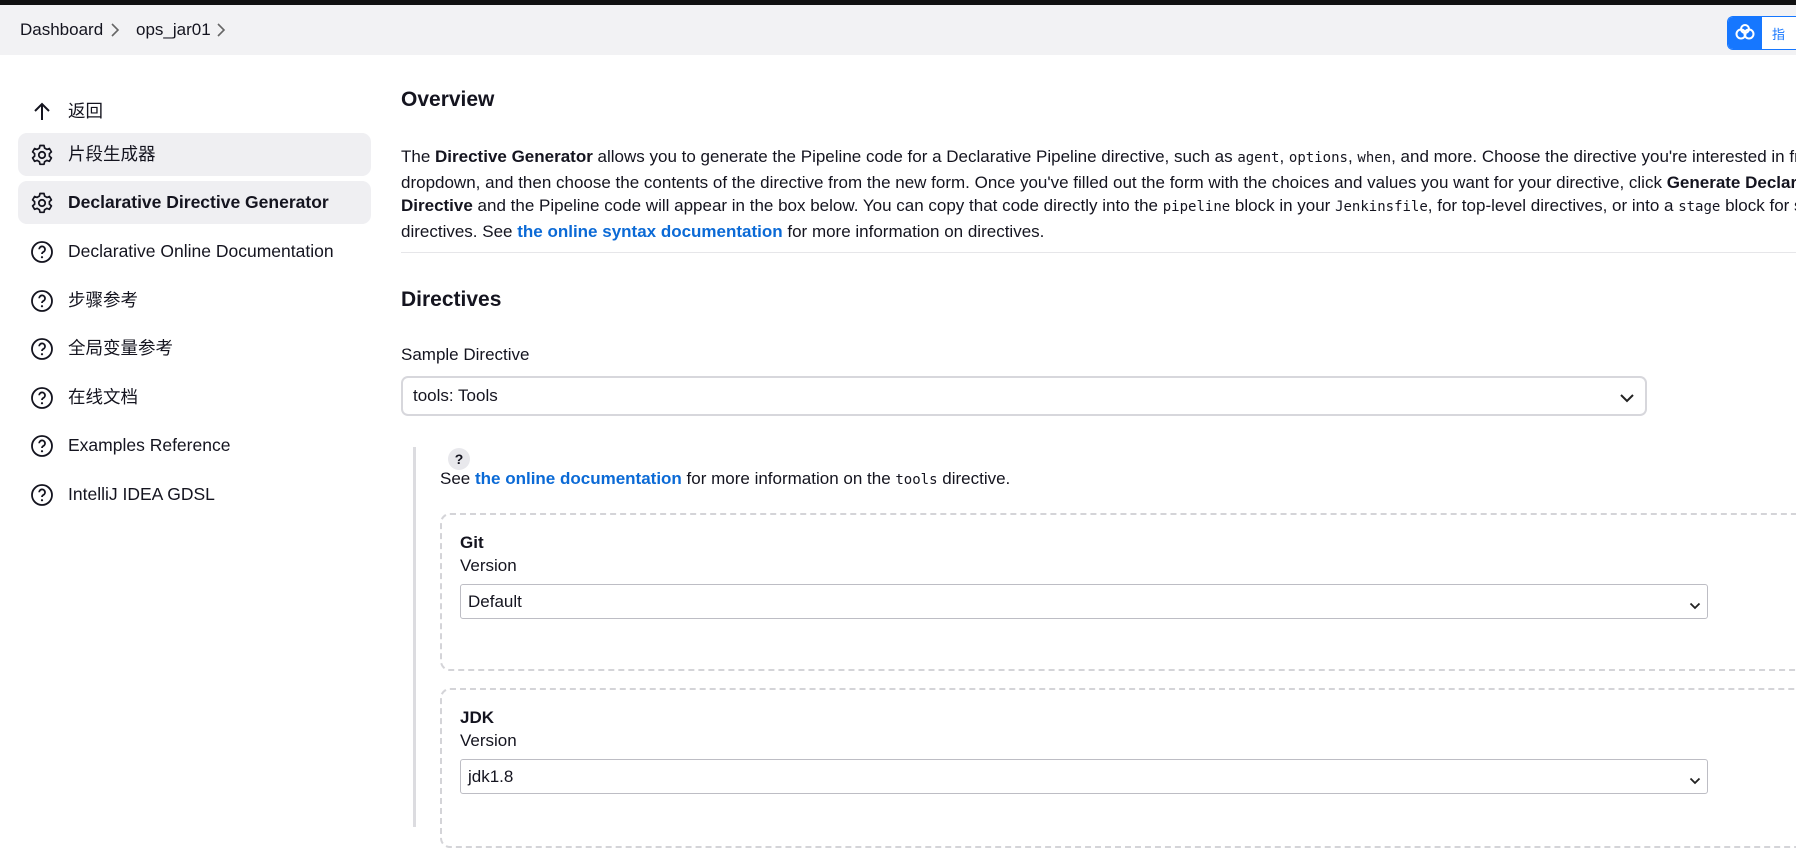 The image size is (1796, 848). I want to click on directives-heading: Directives, so click(451, 299).